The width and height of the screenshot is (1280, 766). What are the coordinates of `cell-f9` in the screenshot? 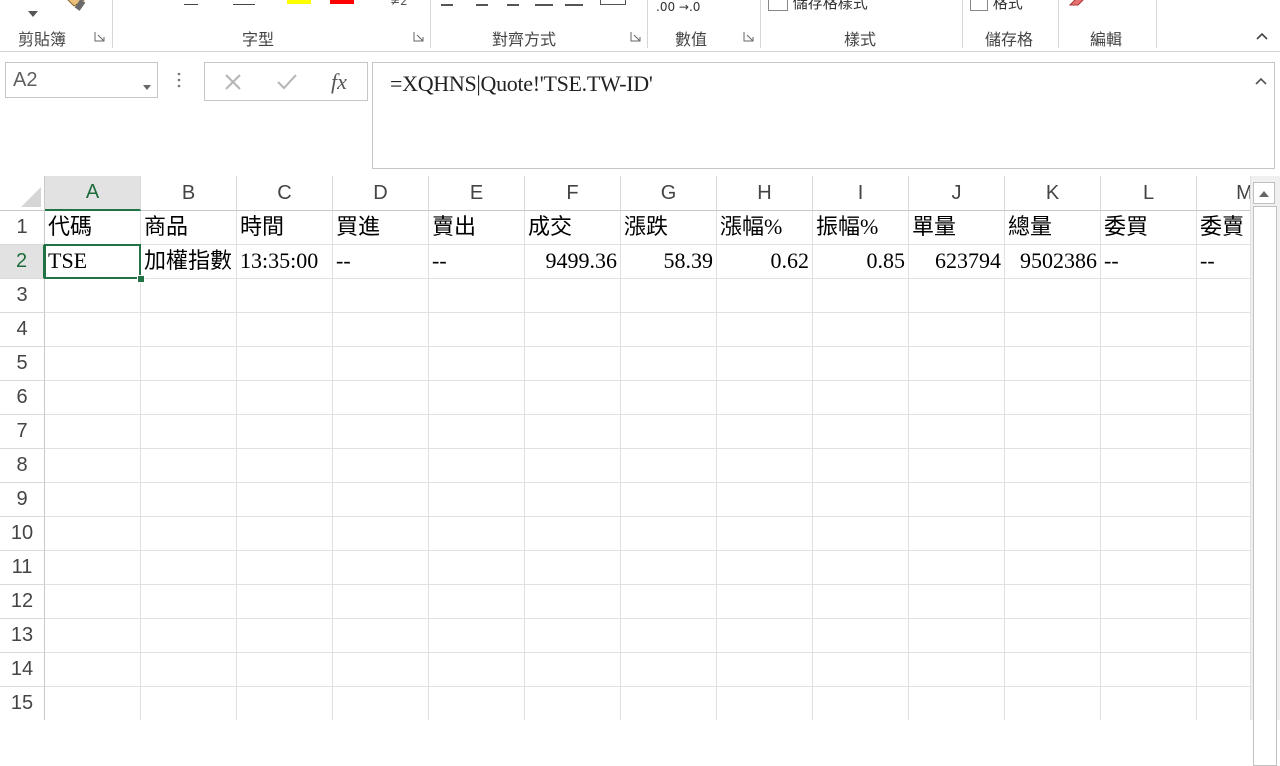 It's located at (573, 500).